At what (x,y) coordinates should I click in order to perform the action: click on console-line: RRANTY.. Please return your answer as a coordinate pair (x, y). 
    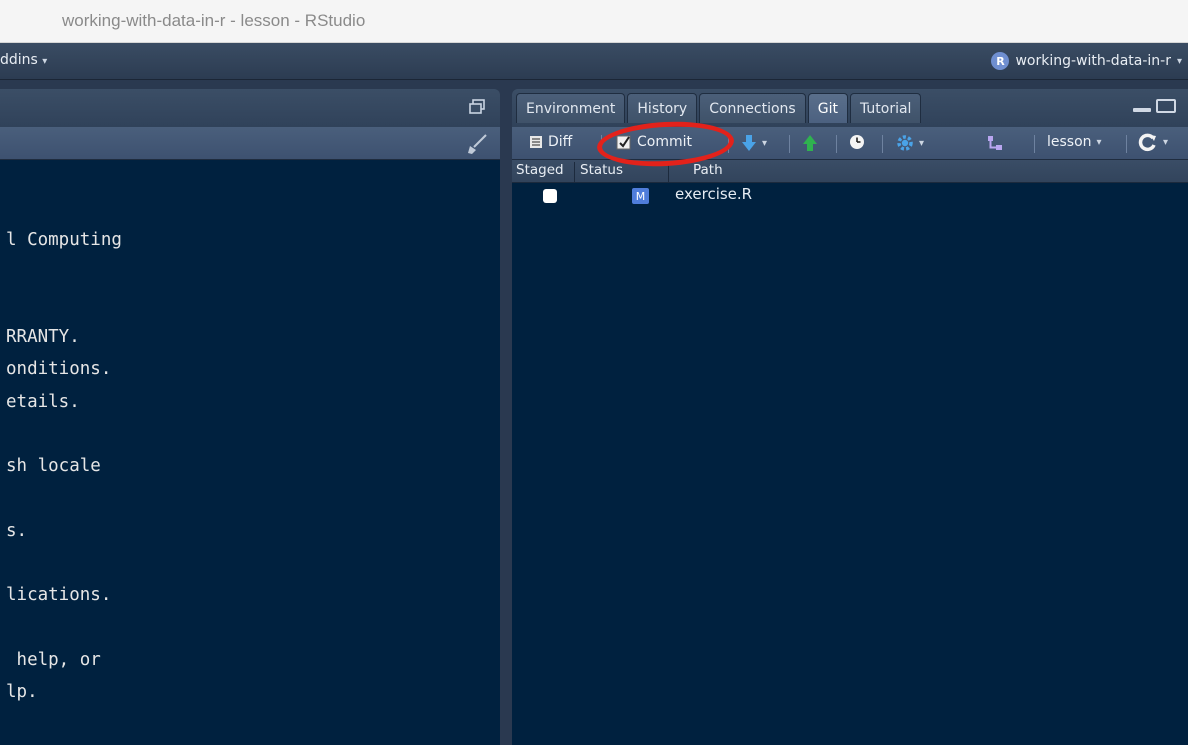
    Looking at the image, I should click on (43, 337).